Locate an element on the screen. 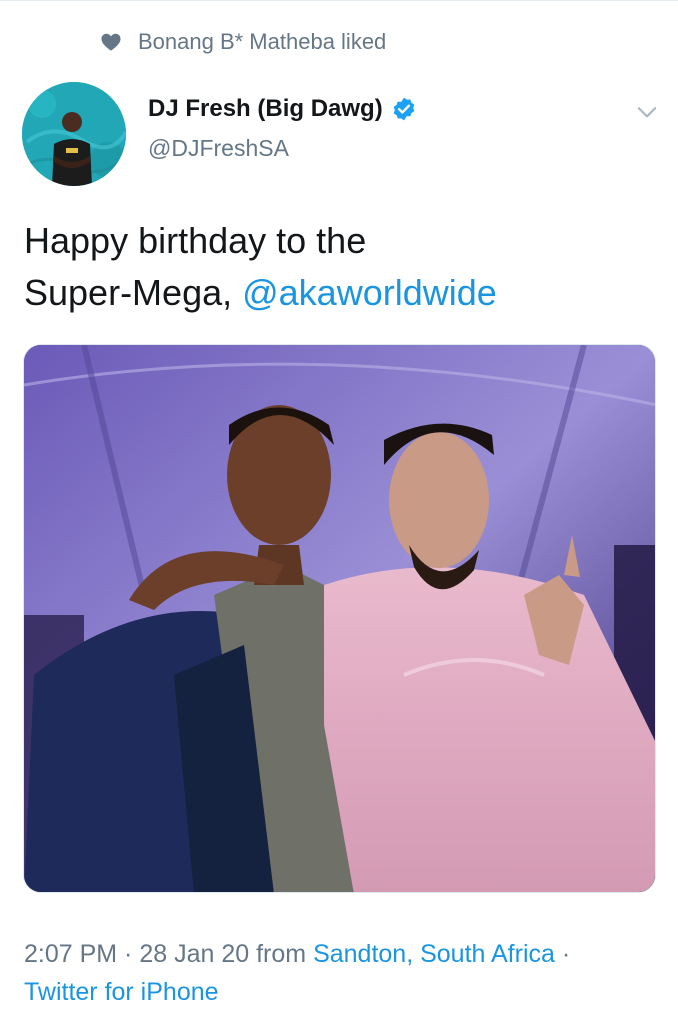 This screenshot has width=678, height=1024. location-link: Sandton, South Africa is located at coordinates (434, 954).